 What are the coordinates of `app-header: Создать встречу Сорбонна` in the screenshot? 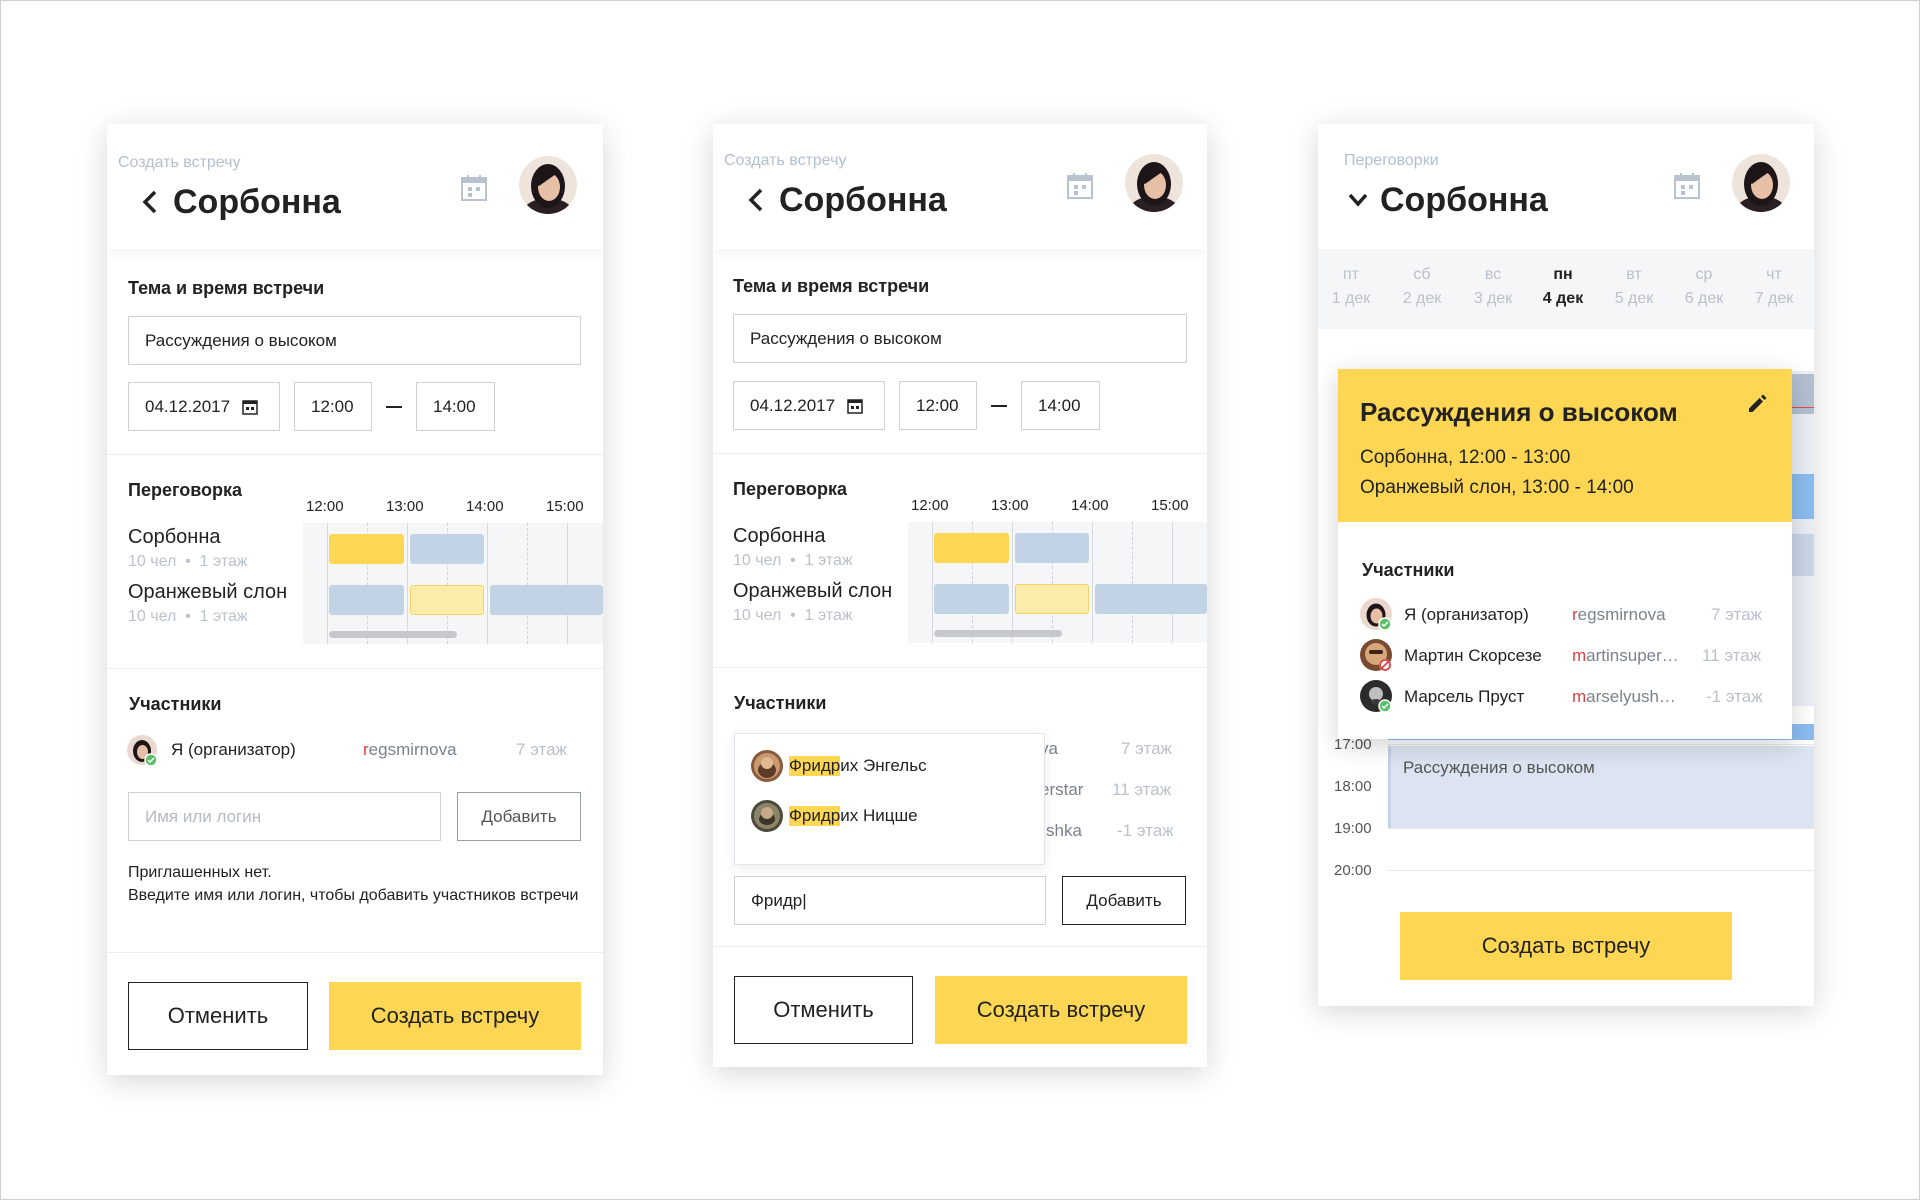 It's located at (355, 186).